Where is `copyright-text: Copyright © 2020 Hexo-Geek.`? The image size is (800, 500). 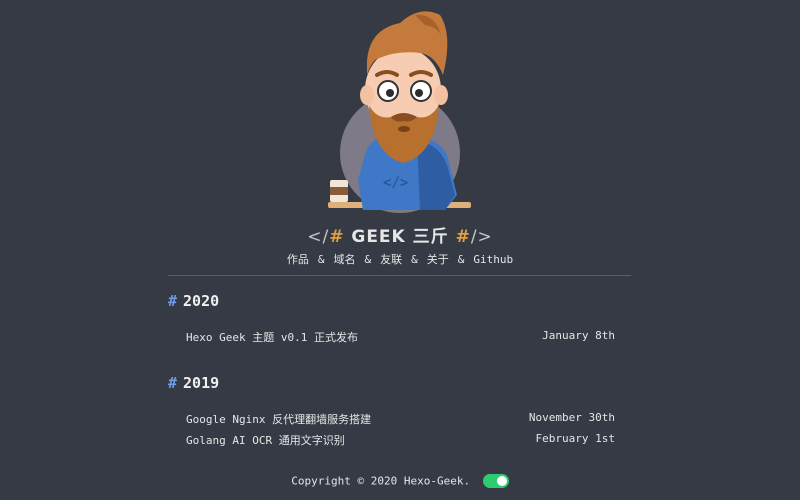 copyright-text: Copyright © 2020 Hexo-Geek. is located at coordinates (381, 481).